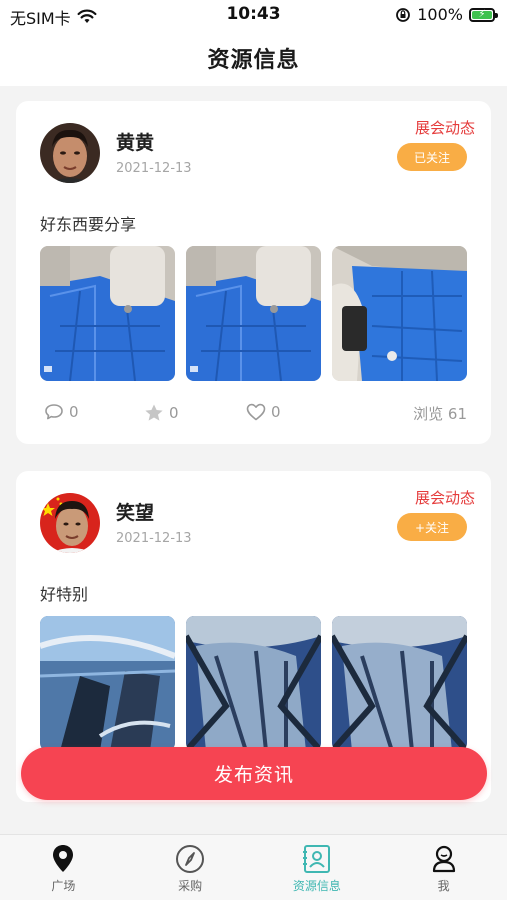  What do you see at coordinates (135, 141) in the screenshot?
I see `post-author: 黄黄` at bounding box center [135, 141].